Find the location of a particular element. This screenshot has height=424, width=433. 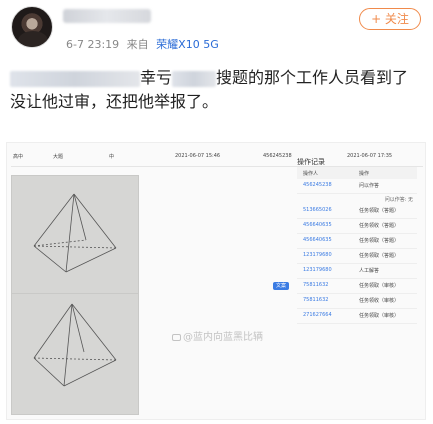

action-text: 人工解答 is located at coordinates (369, 271).